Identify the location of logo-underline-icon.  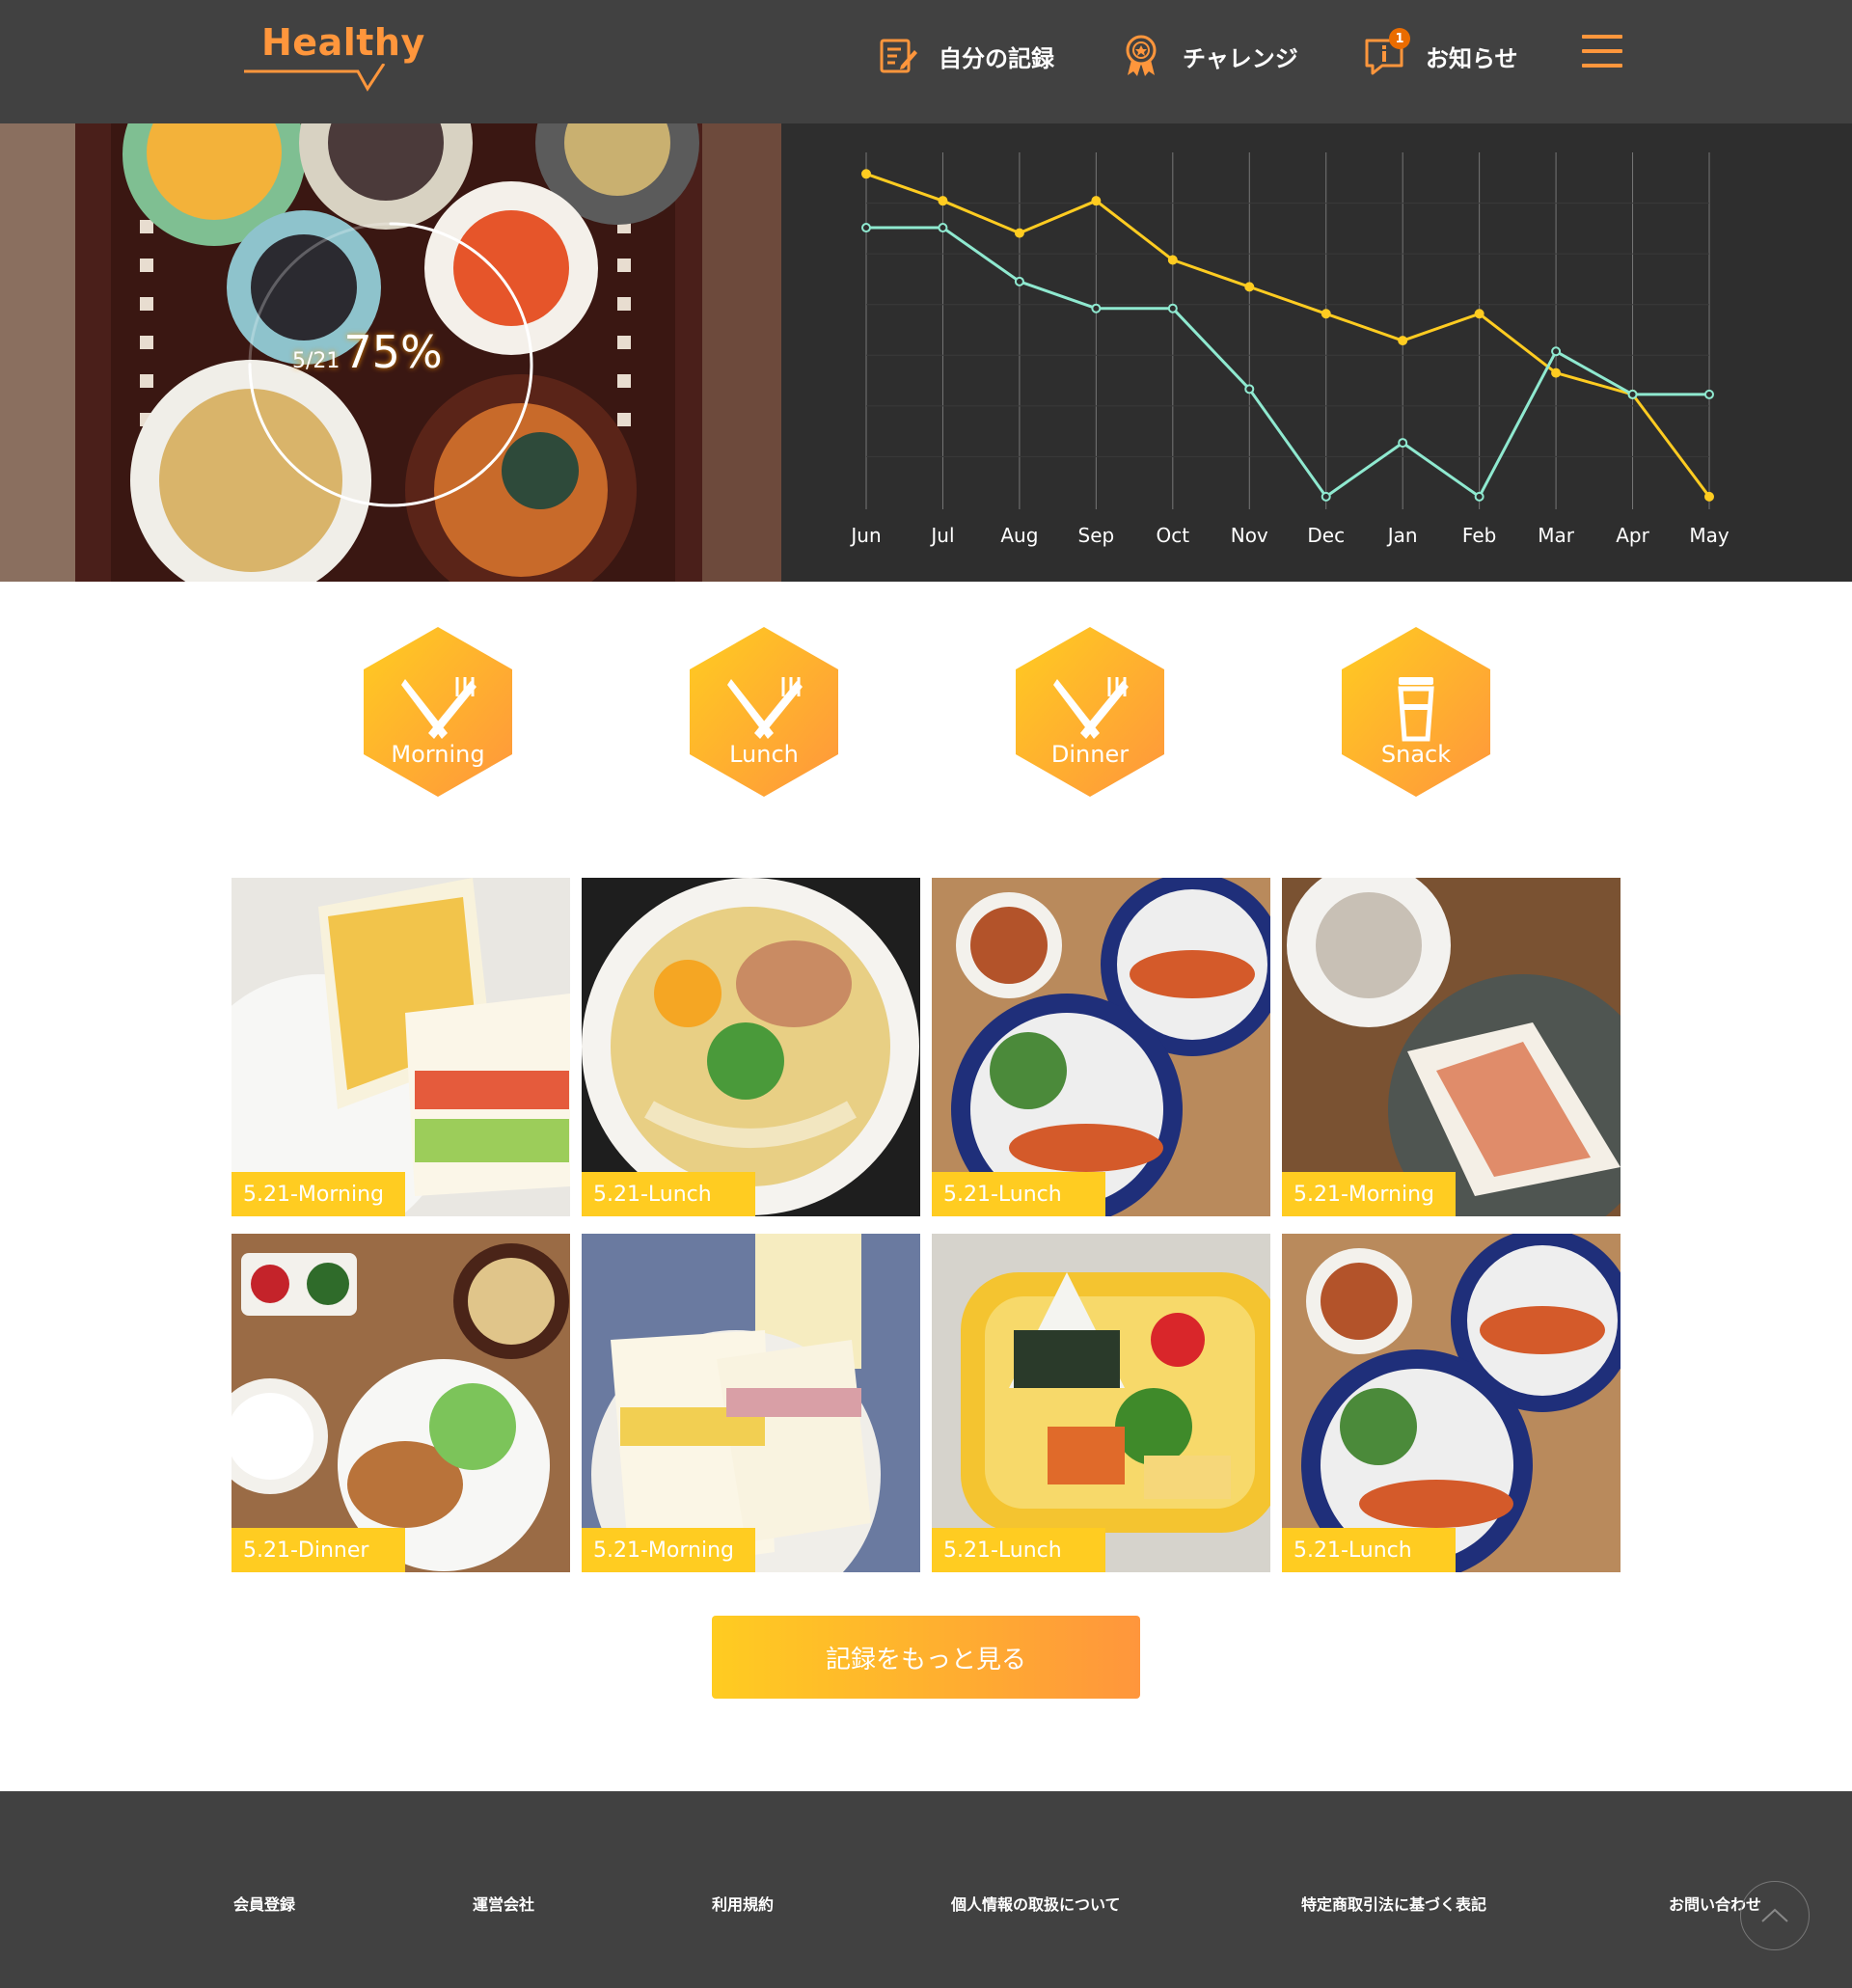
(315, 78).